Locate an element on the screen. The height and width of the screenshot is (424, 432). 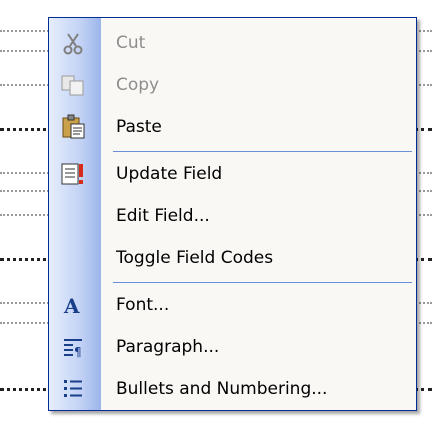
font-icon: A is located at coordinates (73, 305).